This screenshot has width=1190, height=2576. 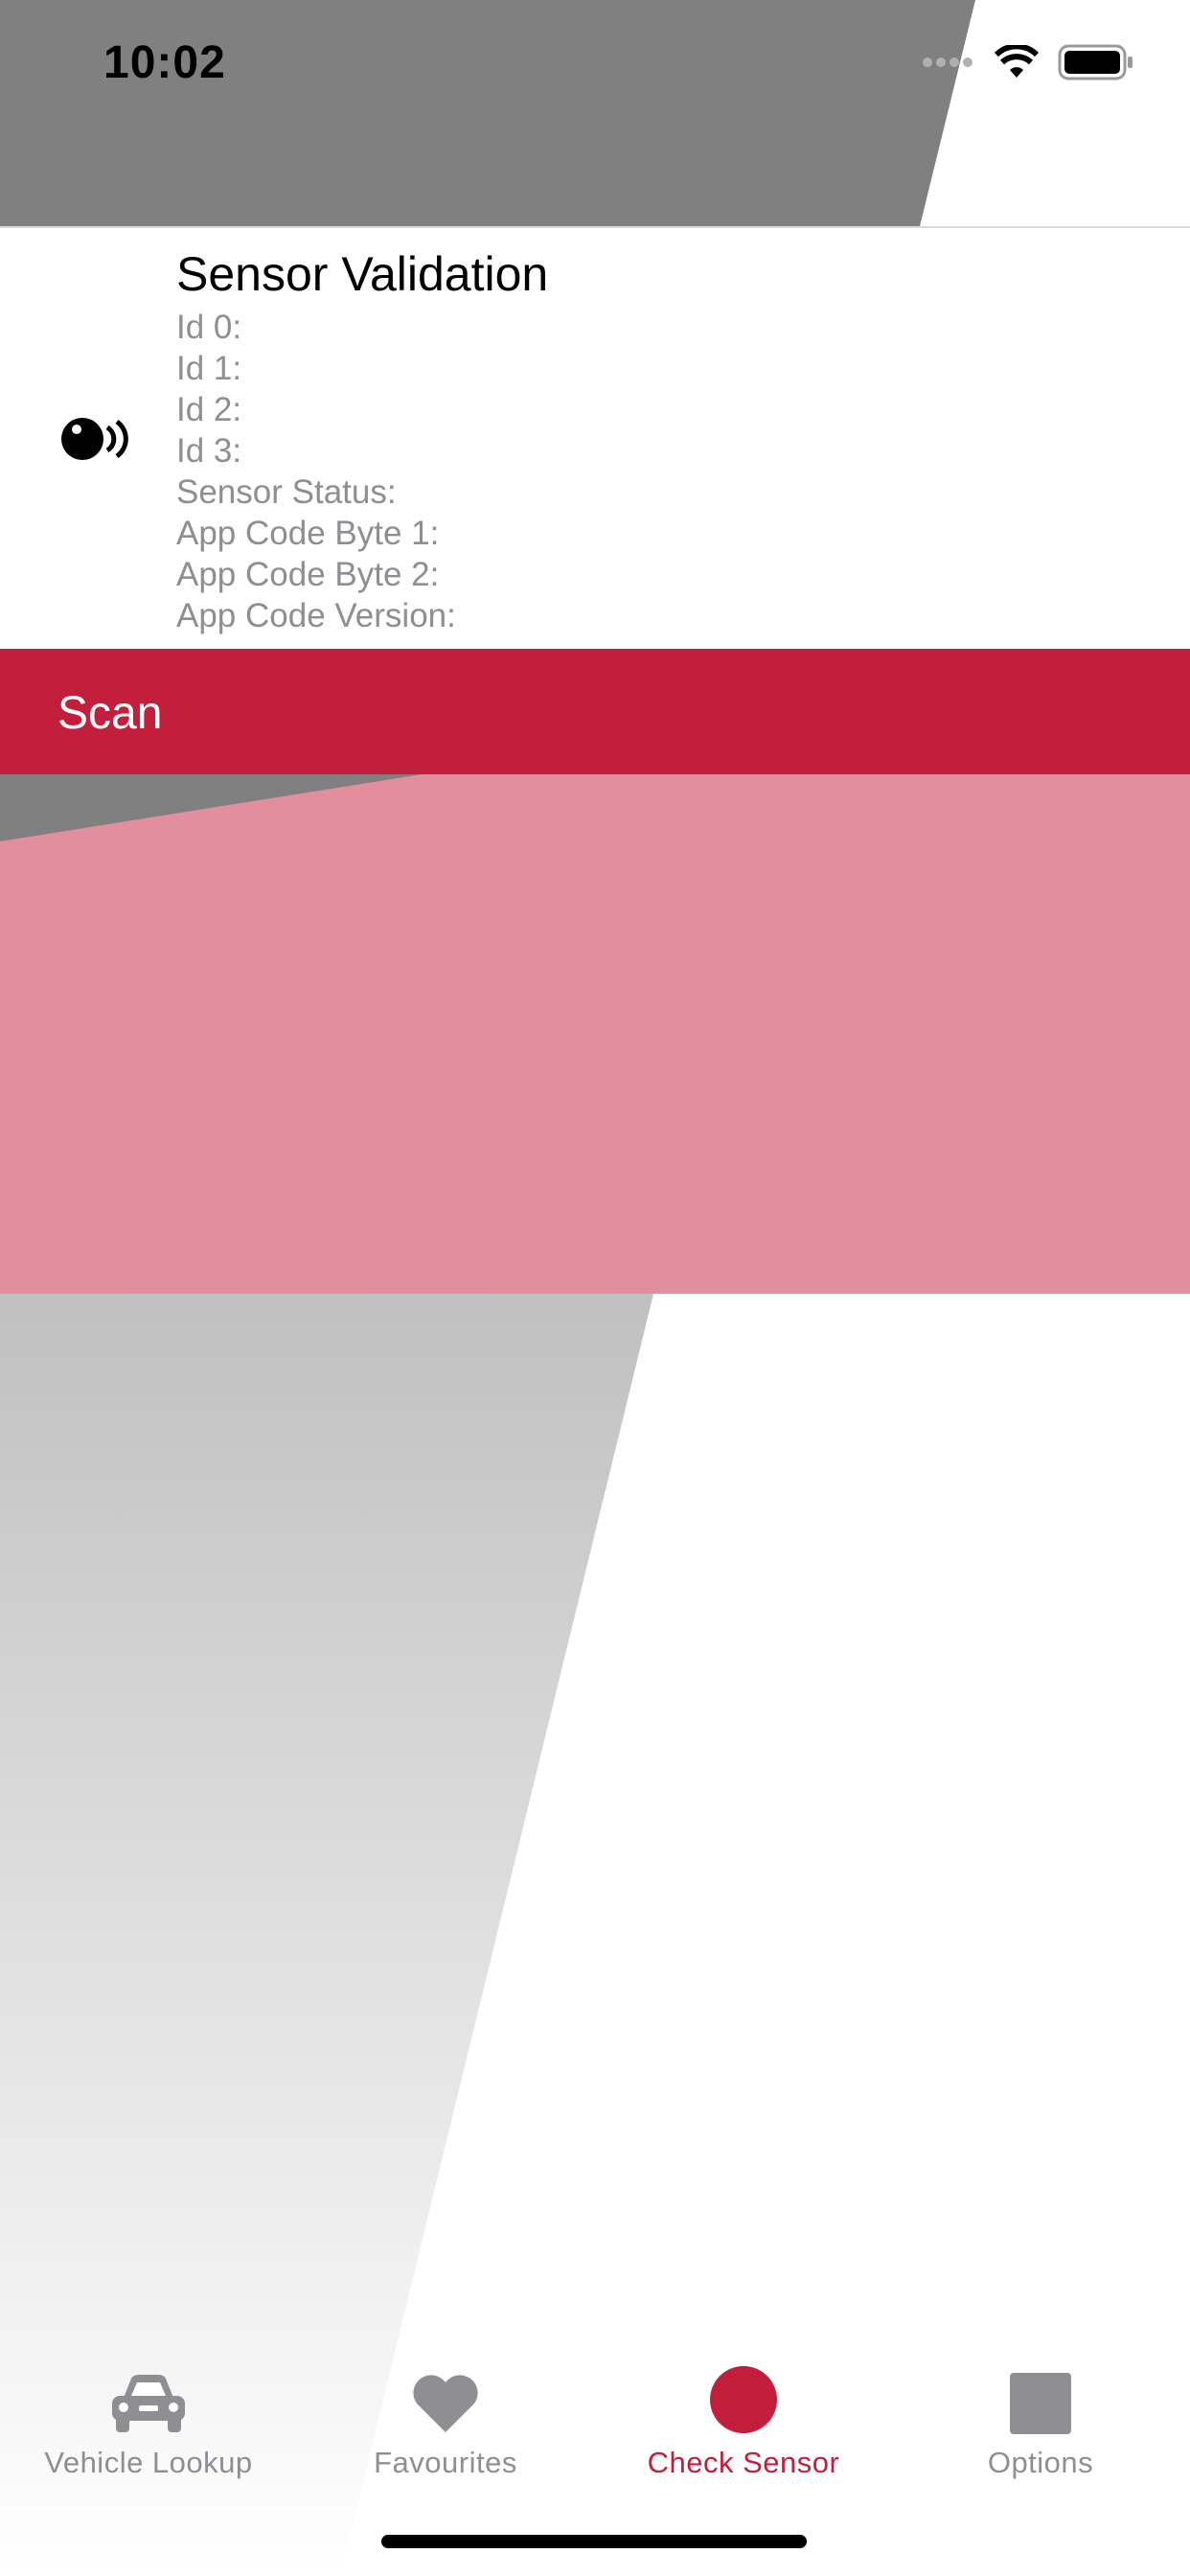 What do you see at coordinates (308, 574) in the screenshot?
I see `field-app-code-byte-2: App Code Byte 2:` at bounding box center [308, 574].